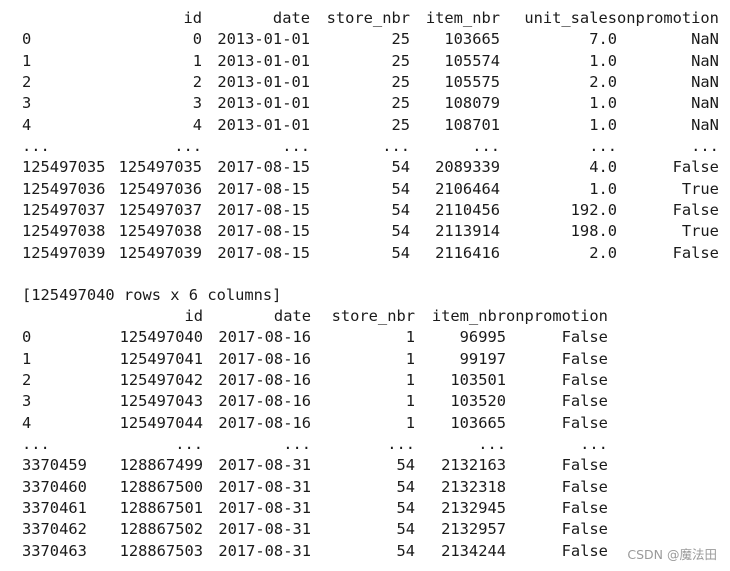 This screenshot has height=571, width=730. I want to click on table-row: 3370462 128867502 2017-08-31 54 2132957 False, so click(315, 529).